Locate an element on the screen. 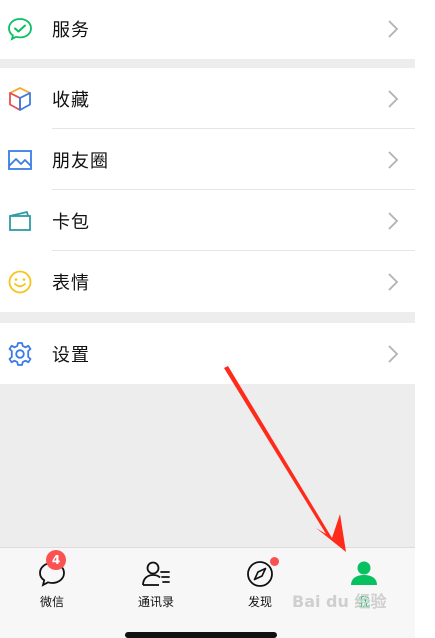 This screenshot has height=638, width=435. group-service: 服务 is located at coordinates (207, 29).